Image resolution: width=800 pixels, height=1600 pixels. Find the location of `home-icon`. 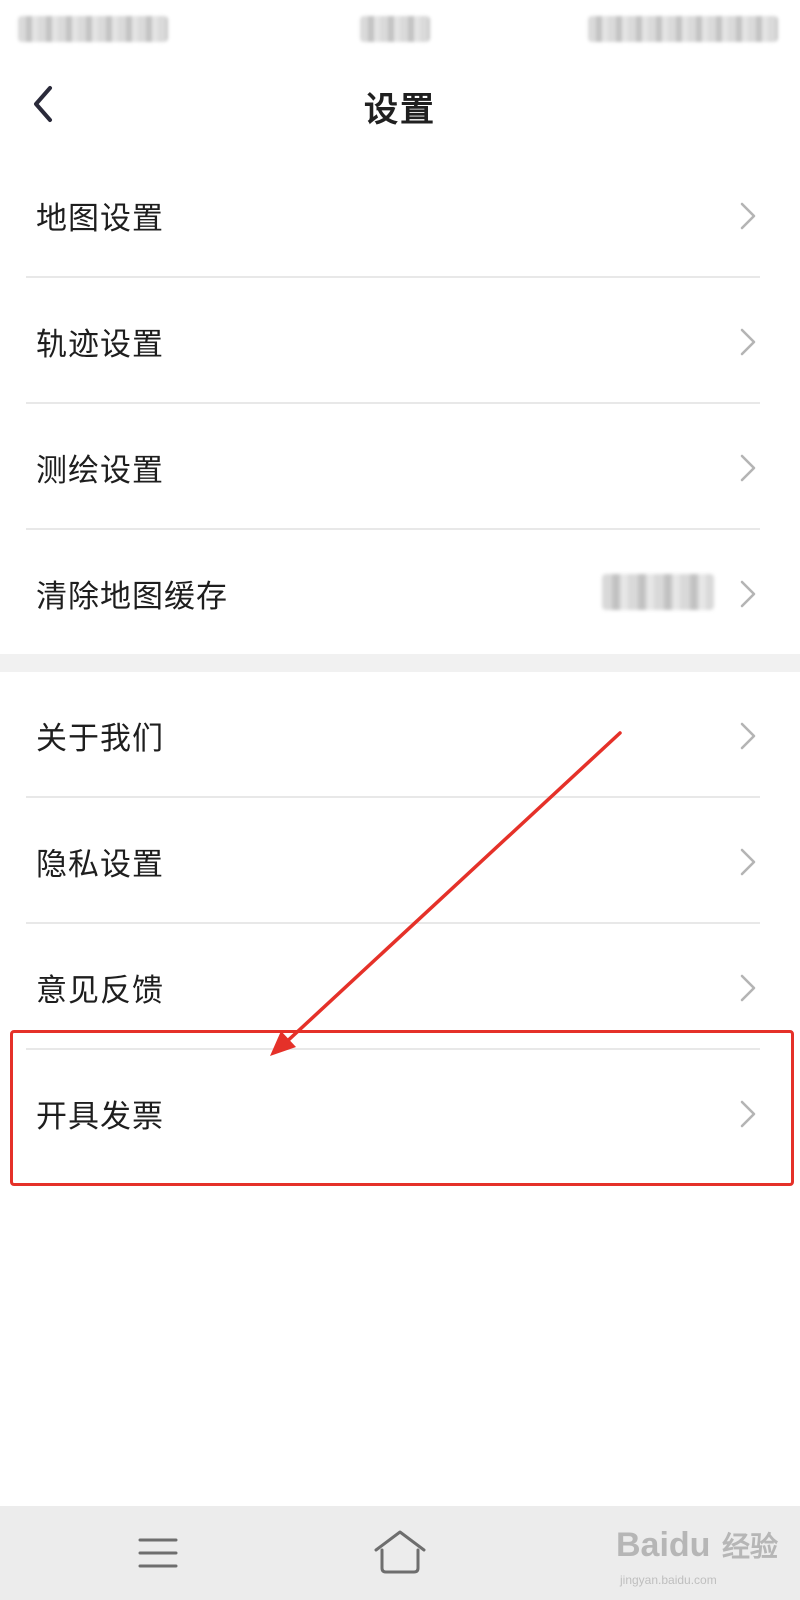

home-icon is located at coordinates (400, 1552).